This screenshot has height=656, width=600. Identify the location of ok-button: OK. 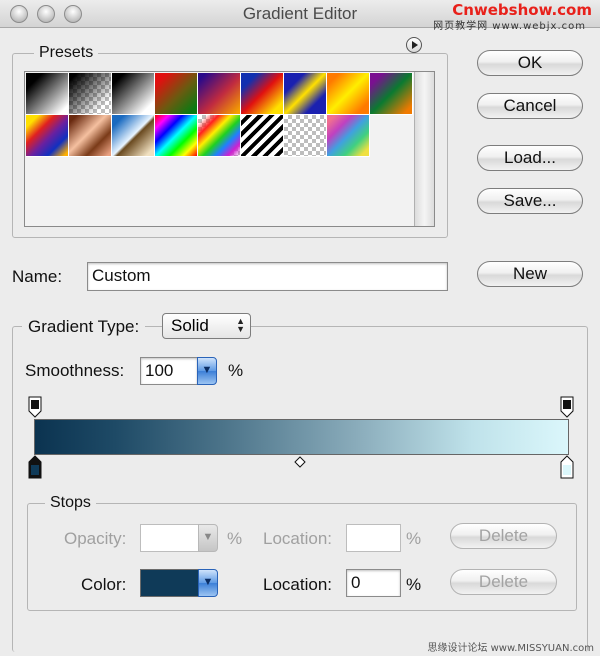
(530, 63).